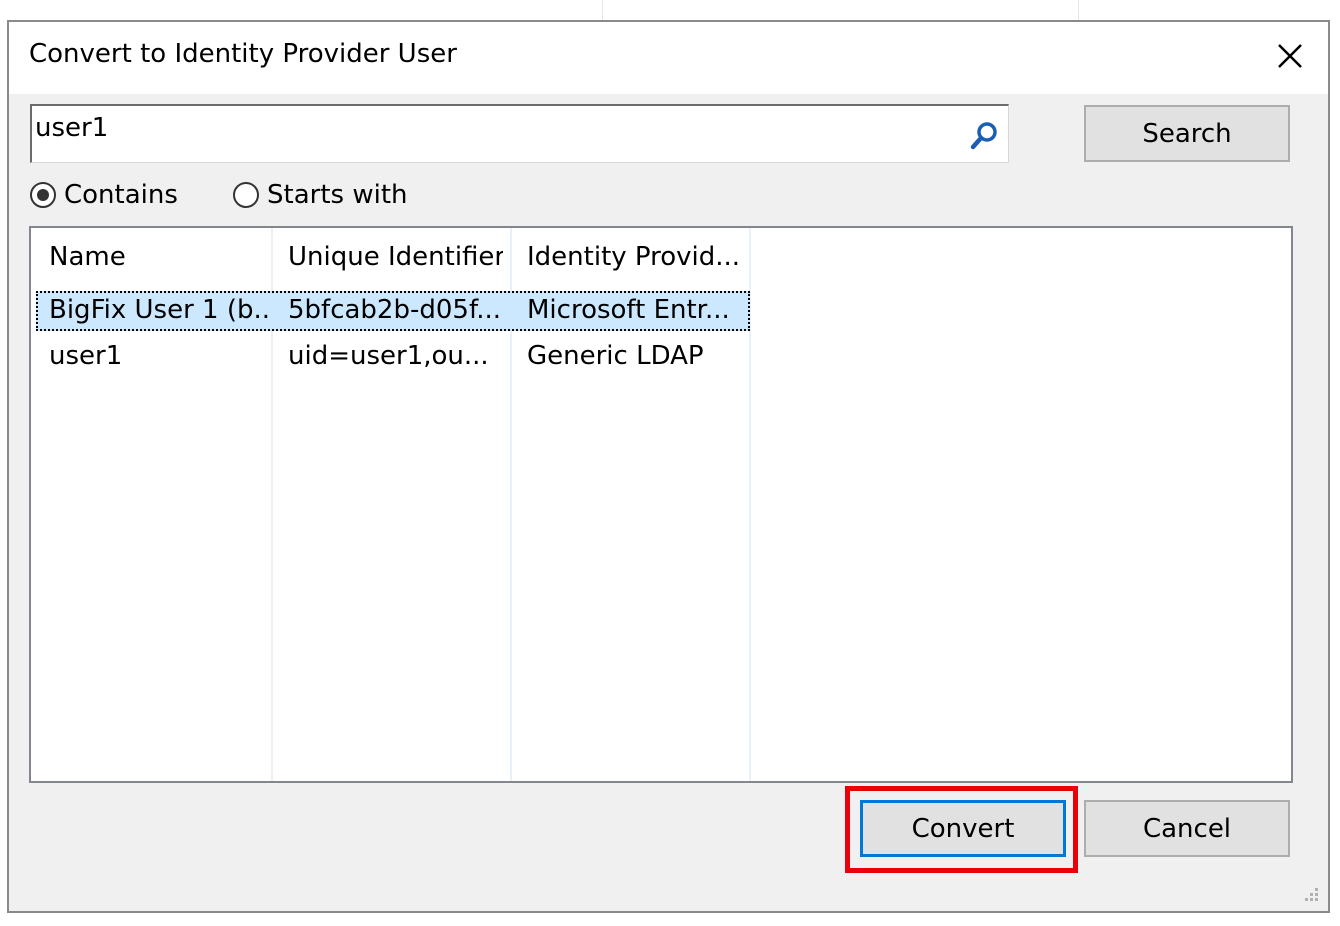 The width and height of the screenshot is (1340, 926). I want to click on search-button: Search, so click(1187, 133).